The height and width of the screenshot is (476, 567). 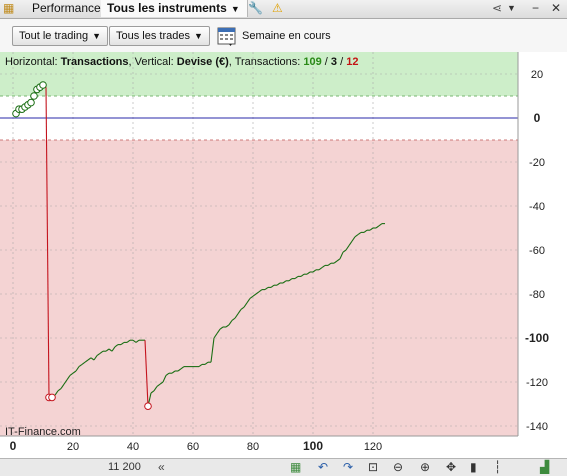 What do you see at coordinates (253, 447) in the screenshot?
I see `x-tick-label: 80` at bounding box center [253, 447].